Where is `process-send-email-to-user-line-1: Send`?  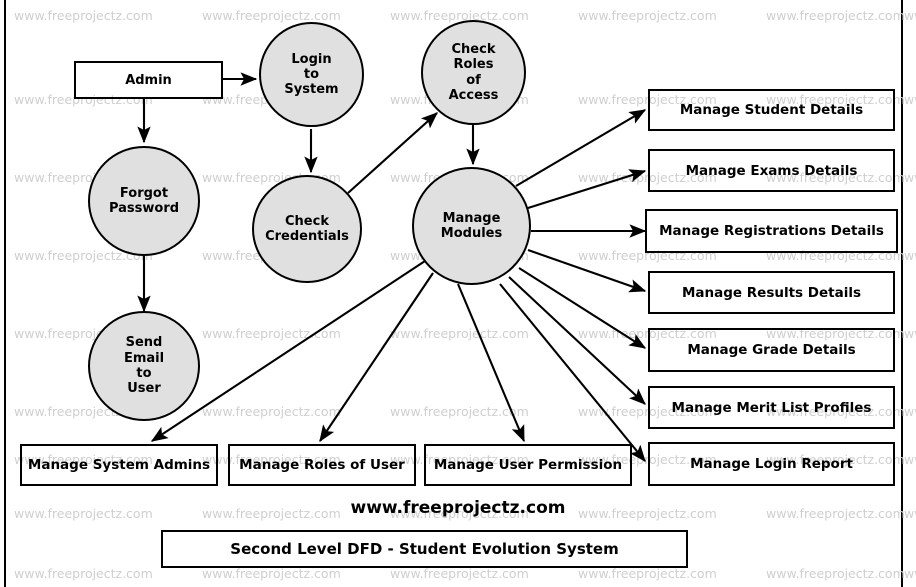 process-send-email-to-user-line-1: Send is located at coordinates (144, 343).